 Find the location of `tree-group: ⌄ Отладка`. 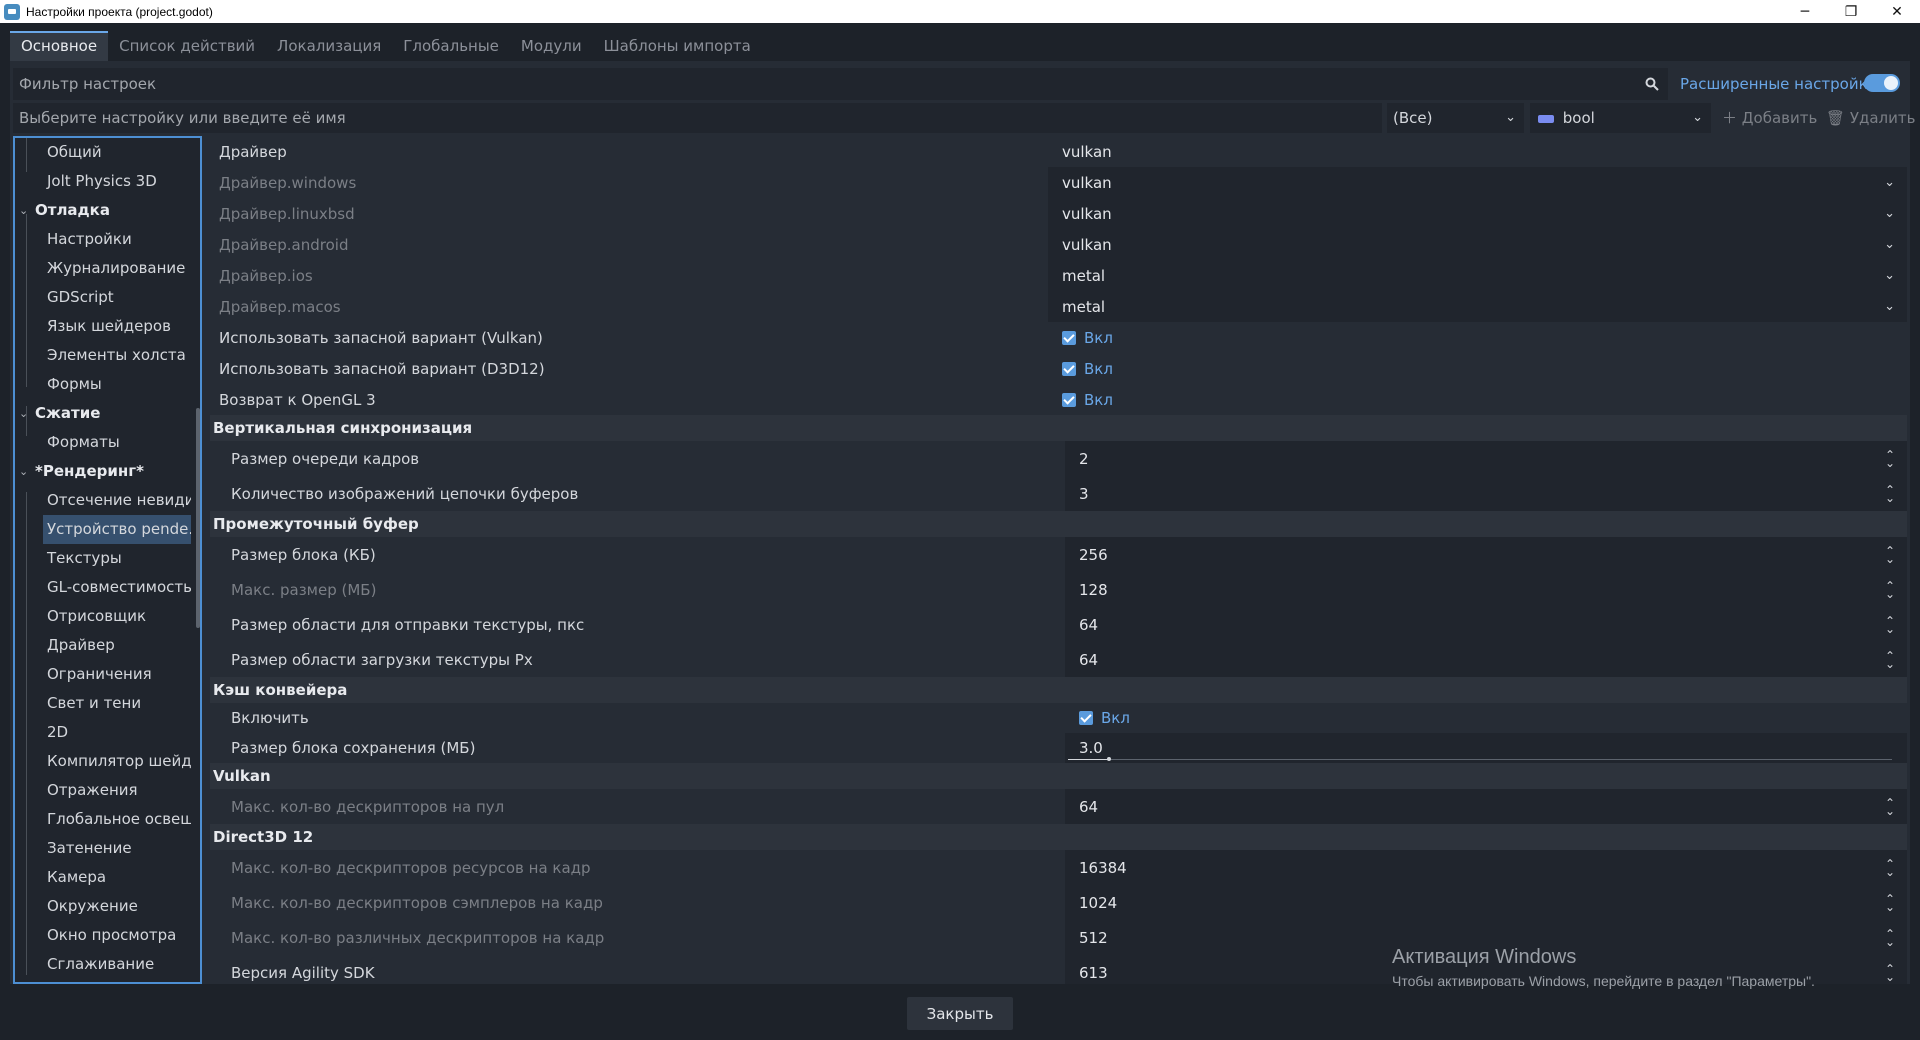

tree-group: ⌄ Отладка is located at coordinates (63, 210).